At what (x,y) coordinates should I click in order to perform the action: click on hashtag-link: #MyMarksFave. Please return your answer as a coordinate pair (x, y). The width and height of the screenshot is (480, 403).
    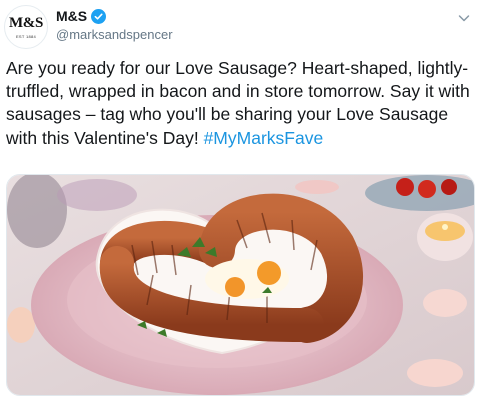
    Looking at the image, I should click on (264, 138).